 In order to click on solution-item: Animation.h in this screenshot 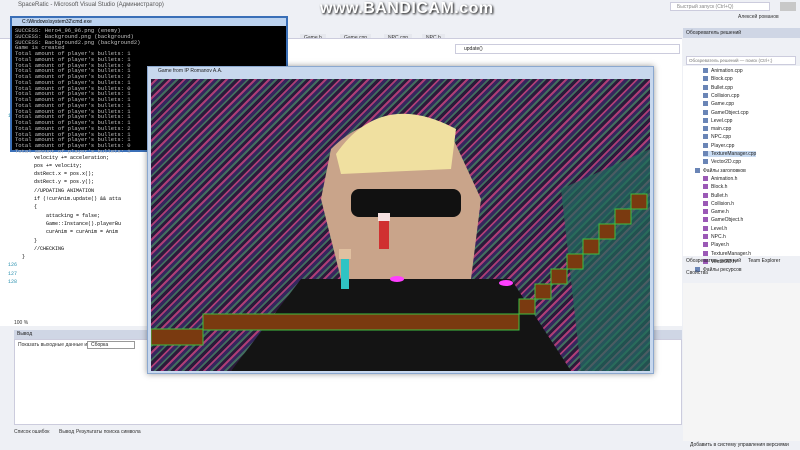, I will do `click(720, 178)`.